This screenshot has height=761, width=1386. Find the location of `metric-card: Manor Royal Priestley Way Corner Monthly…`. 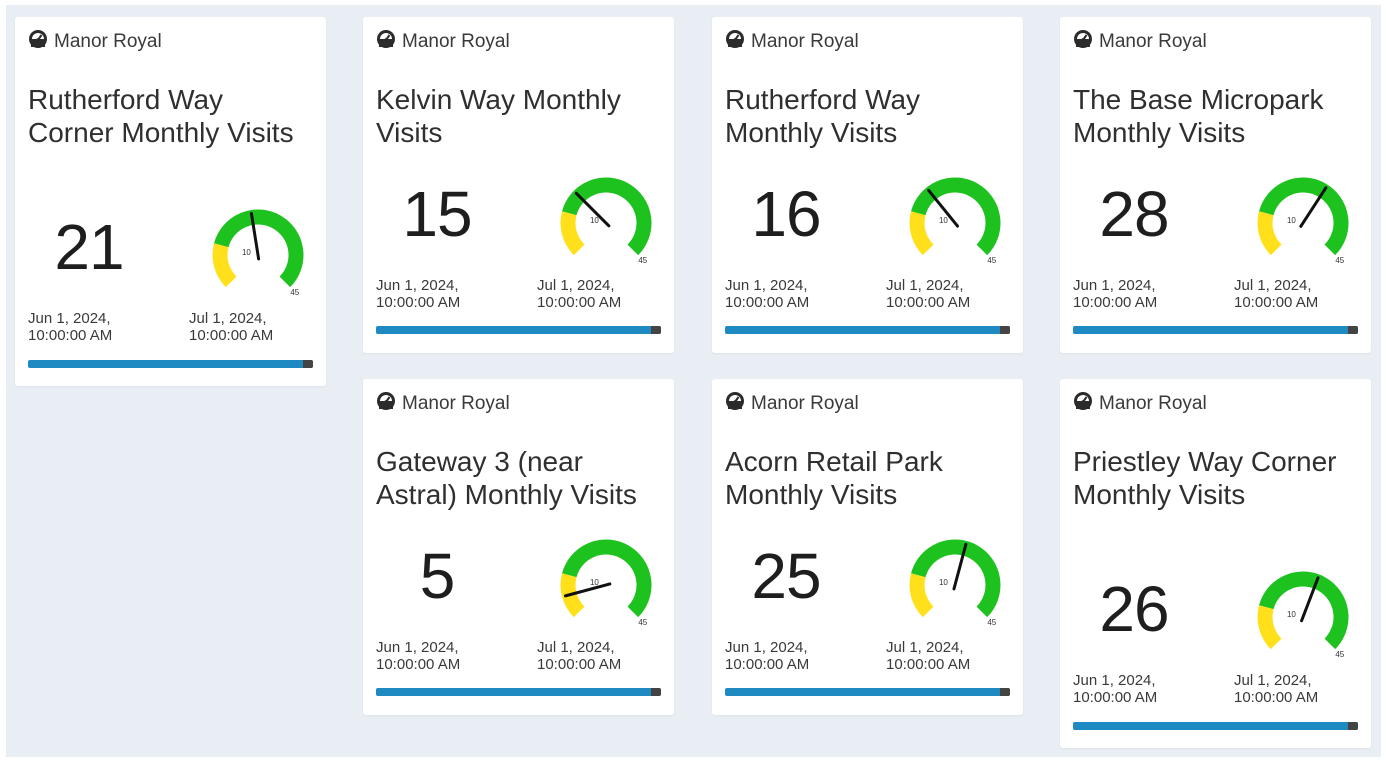

metric-card: Manor Royal Priestley Way Corner Monthly… is located at coordinates (1215, 563).